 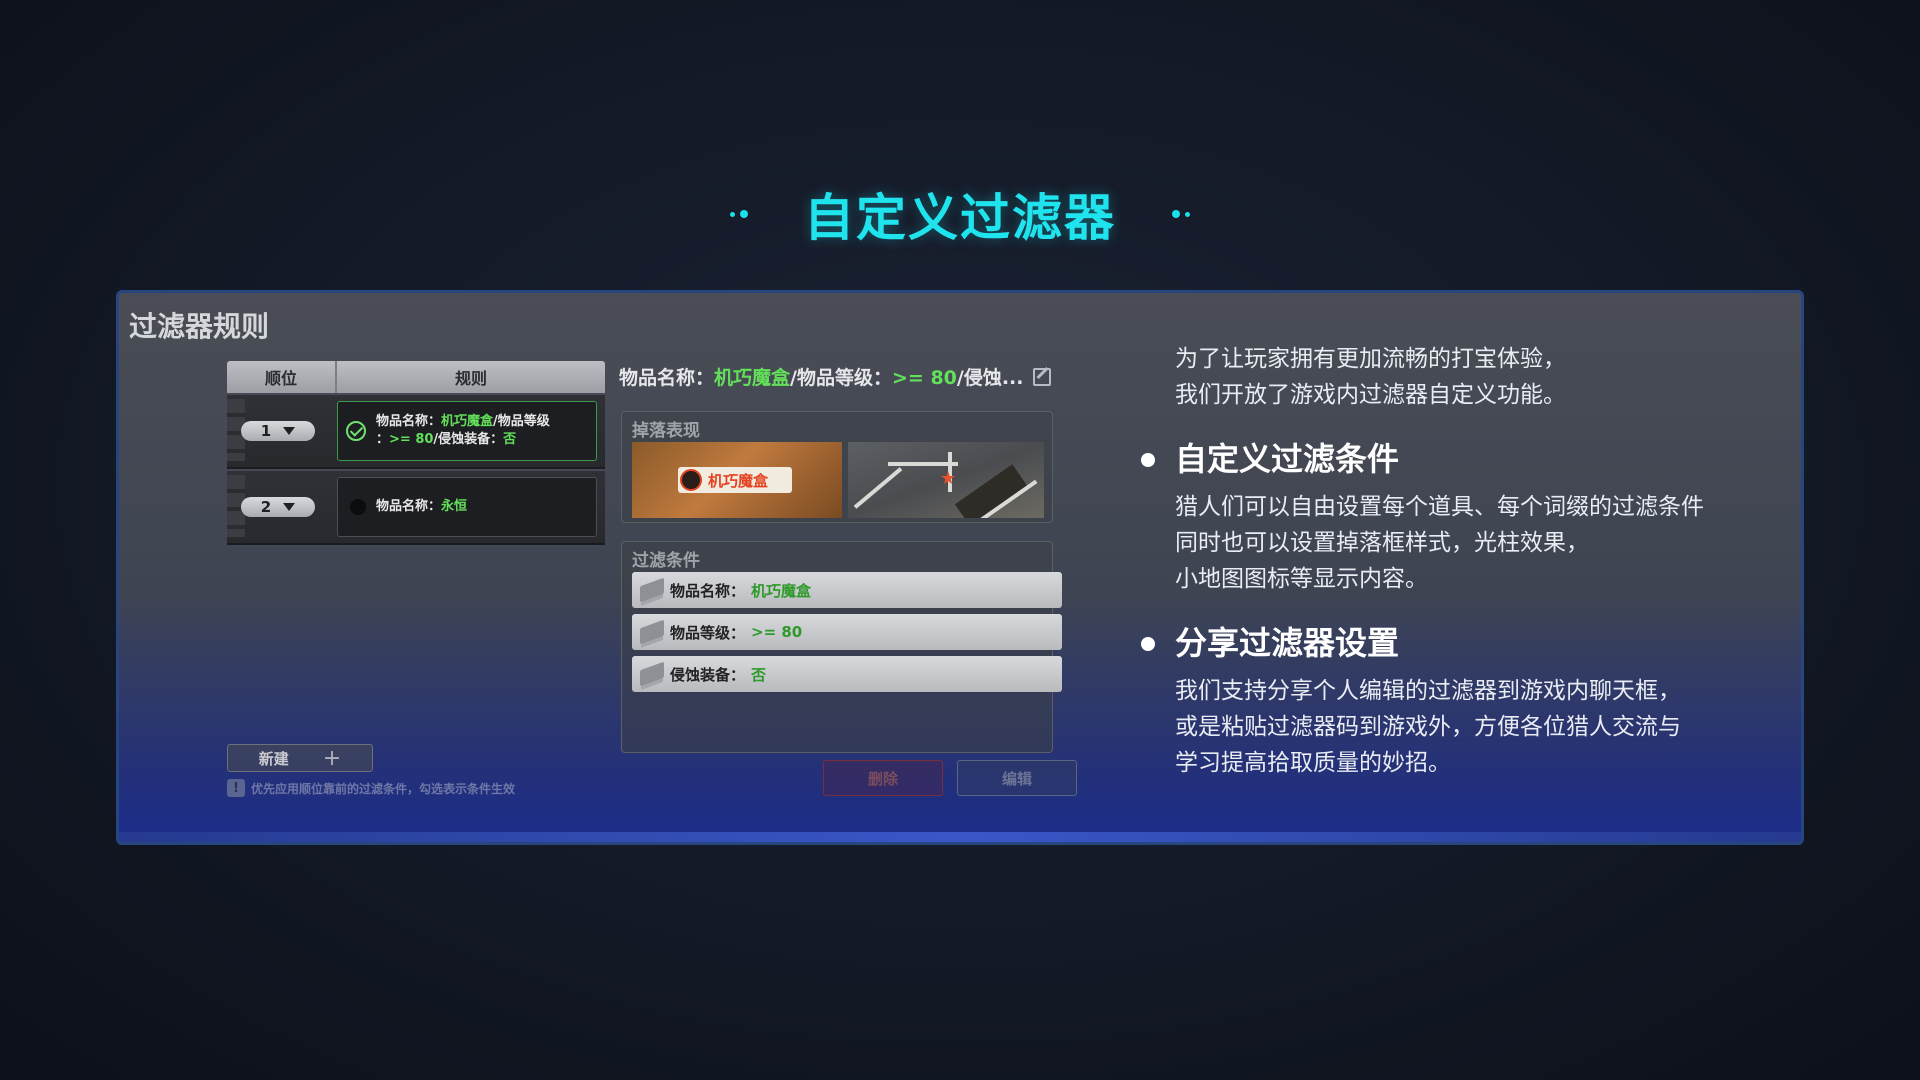 What do you see at coordinates (273, 758) in the screenshot?
I see `new-button-label: 新建` at bounding box center [273, 758].